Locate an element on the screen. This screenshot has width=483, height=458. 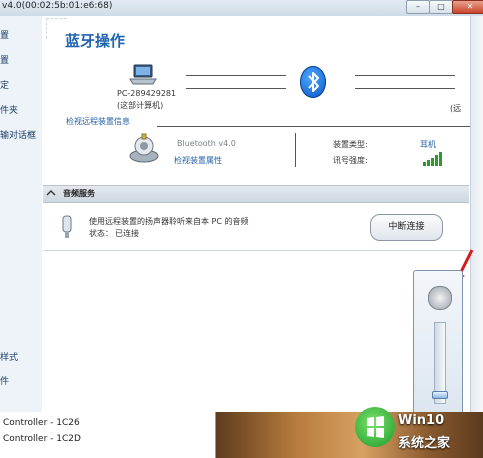
close-button: ✕ is located at coordinates (467, 7).